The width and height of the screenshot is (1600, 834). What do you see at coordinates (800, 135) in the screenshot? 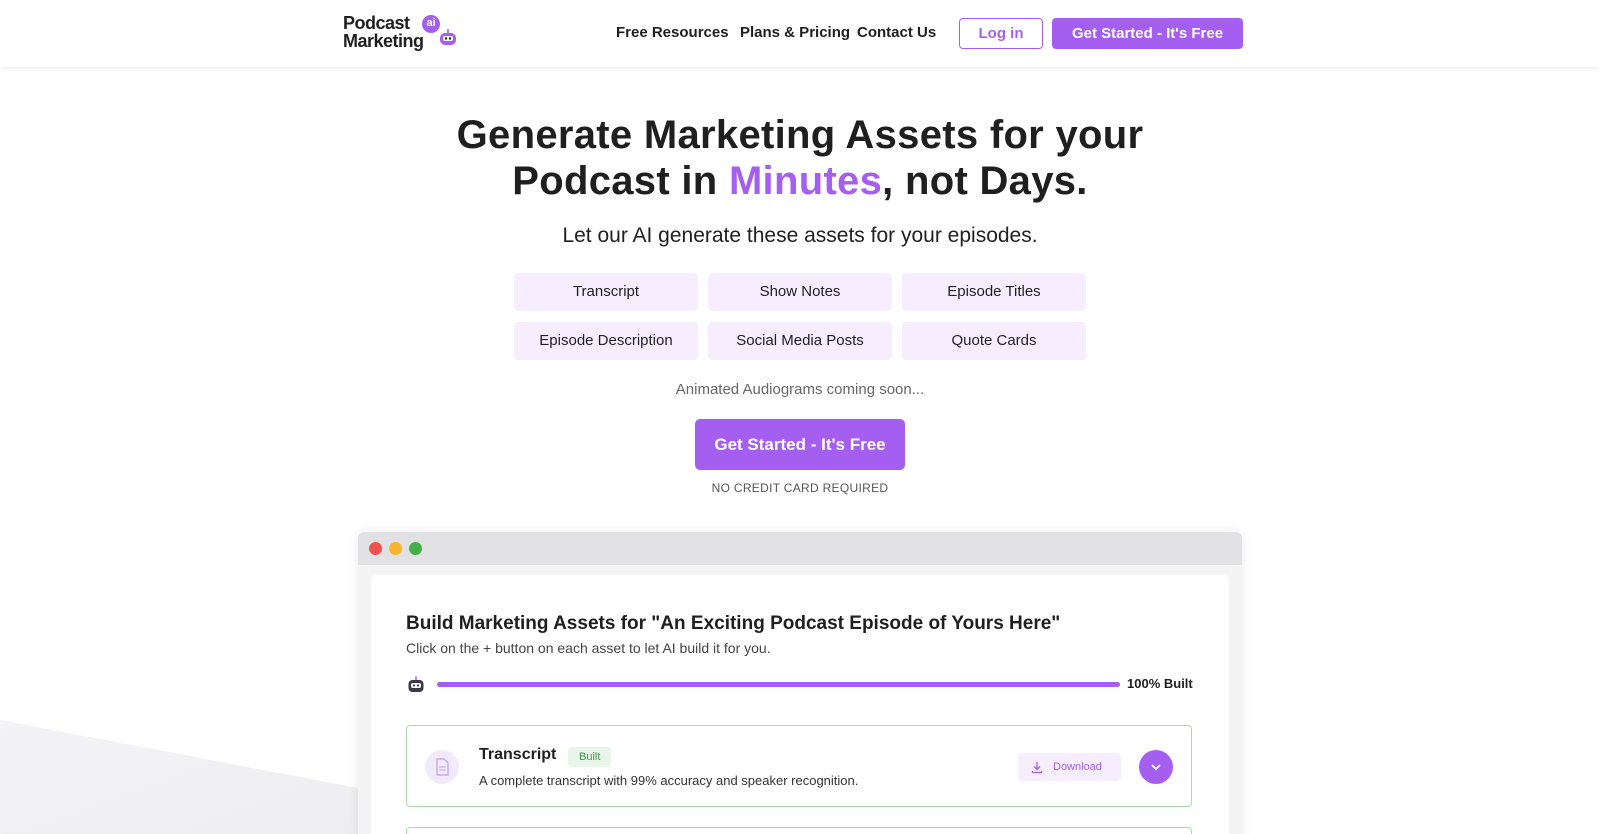
I see `hero-title-line1: Generate Marketing Assets for your` at bounding box center [800, 135].